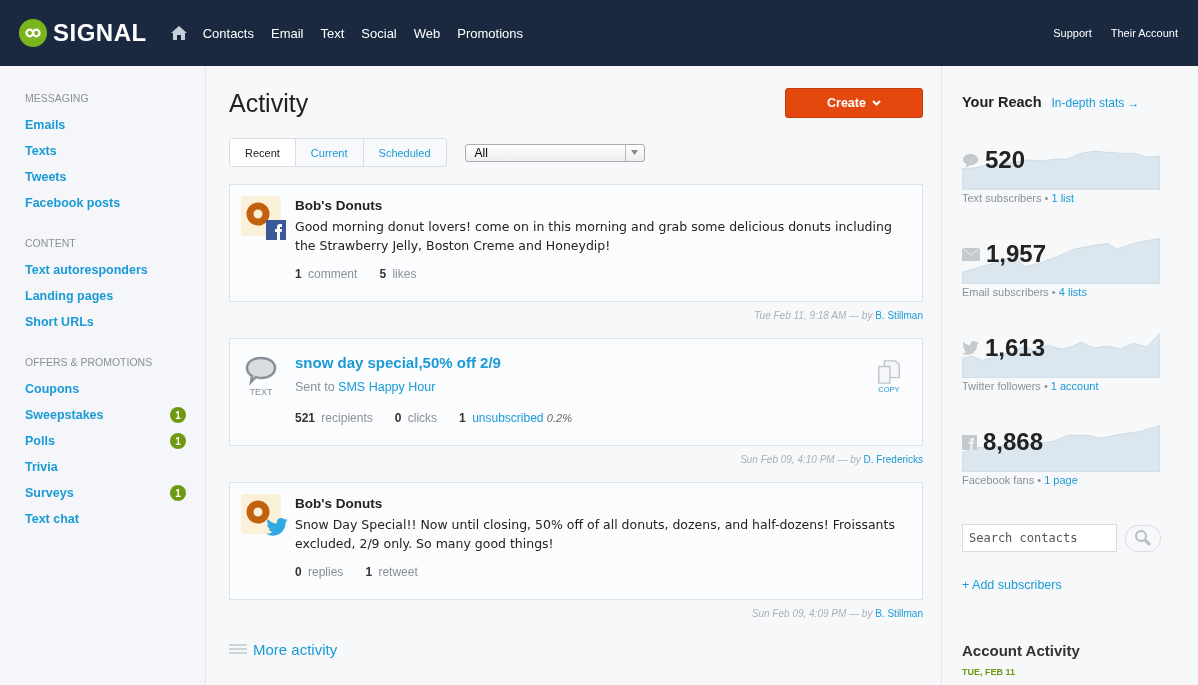 The image size is (1198, 685). Describe the element at coordinates (334, 418) in the screenshot. I see `post-stat: 521 recipients` at that location.